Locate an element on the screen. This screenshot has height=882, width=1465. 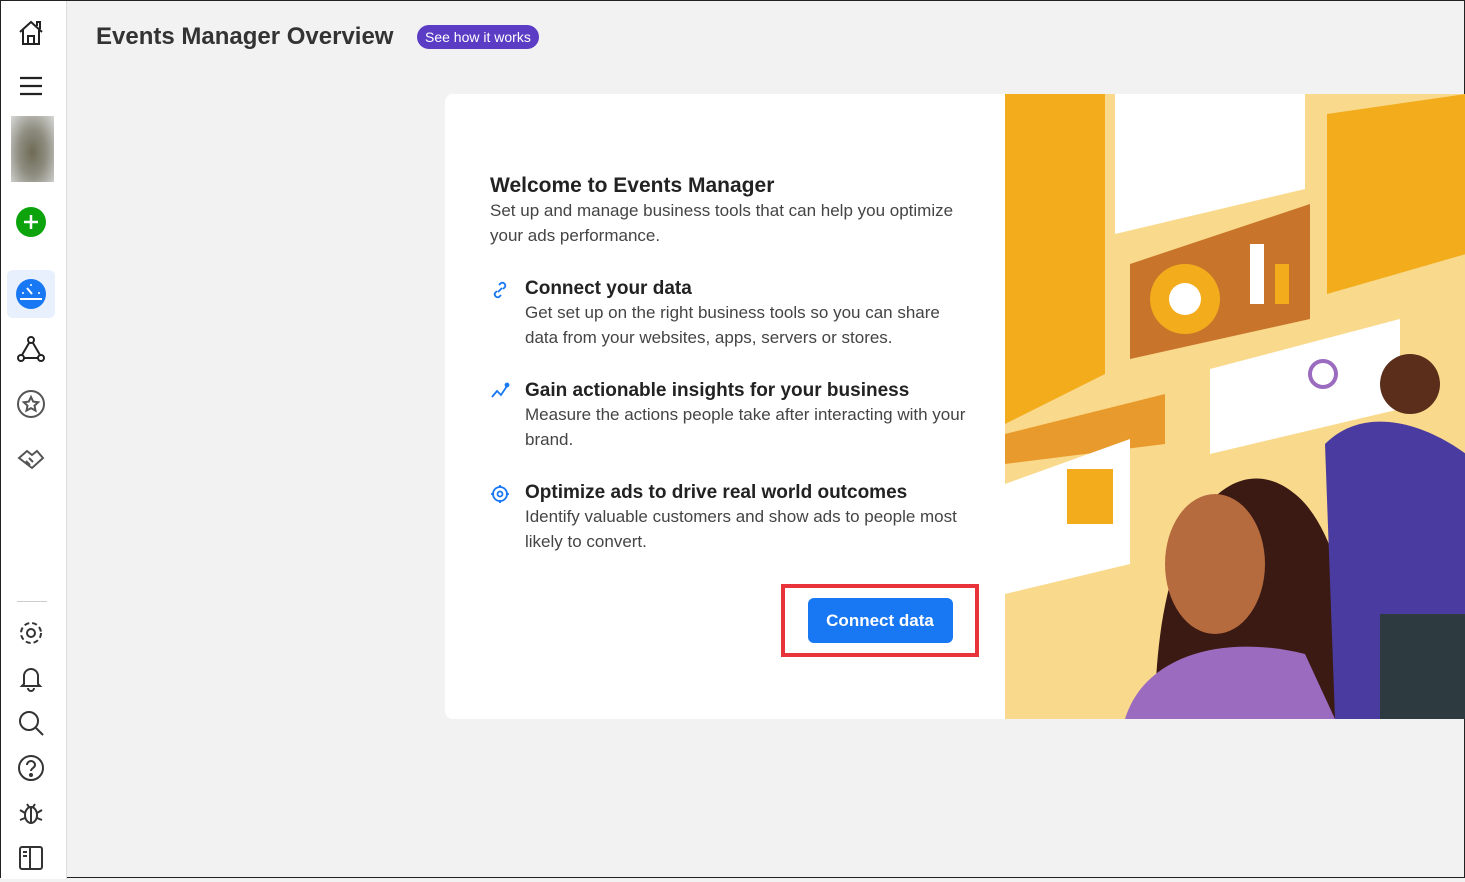
sidebar-item-favorites is located at coordinates (31, 404).